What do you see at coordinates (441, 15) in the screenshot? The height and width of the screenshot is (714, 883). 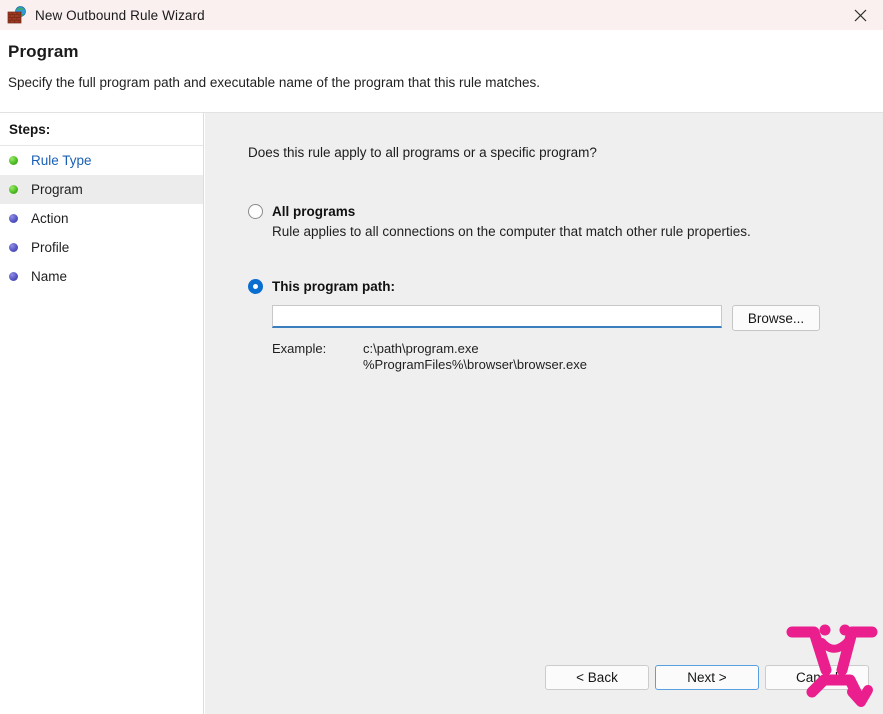 I see `title-bar: New Outbound Rule Wizard` at bounding box center [441, 15].